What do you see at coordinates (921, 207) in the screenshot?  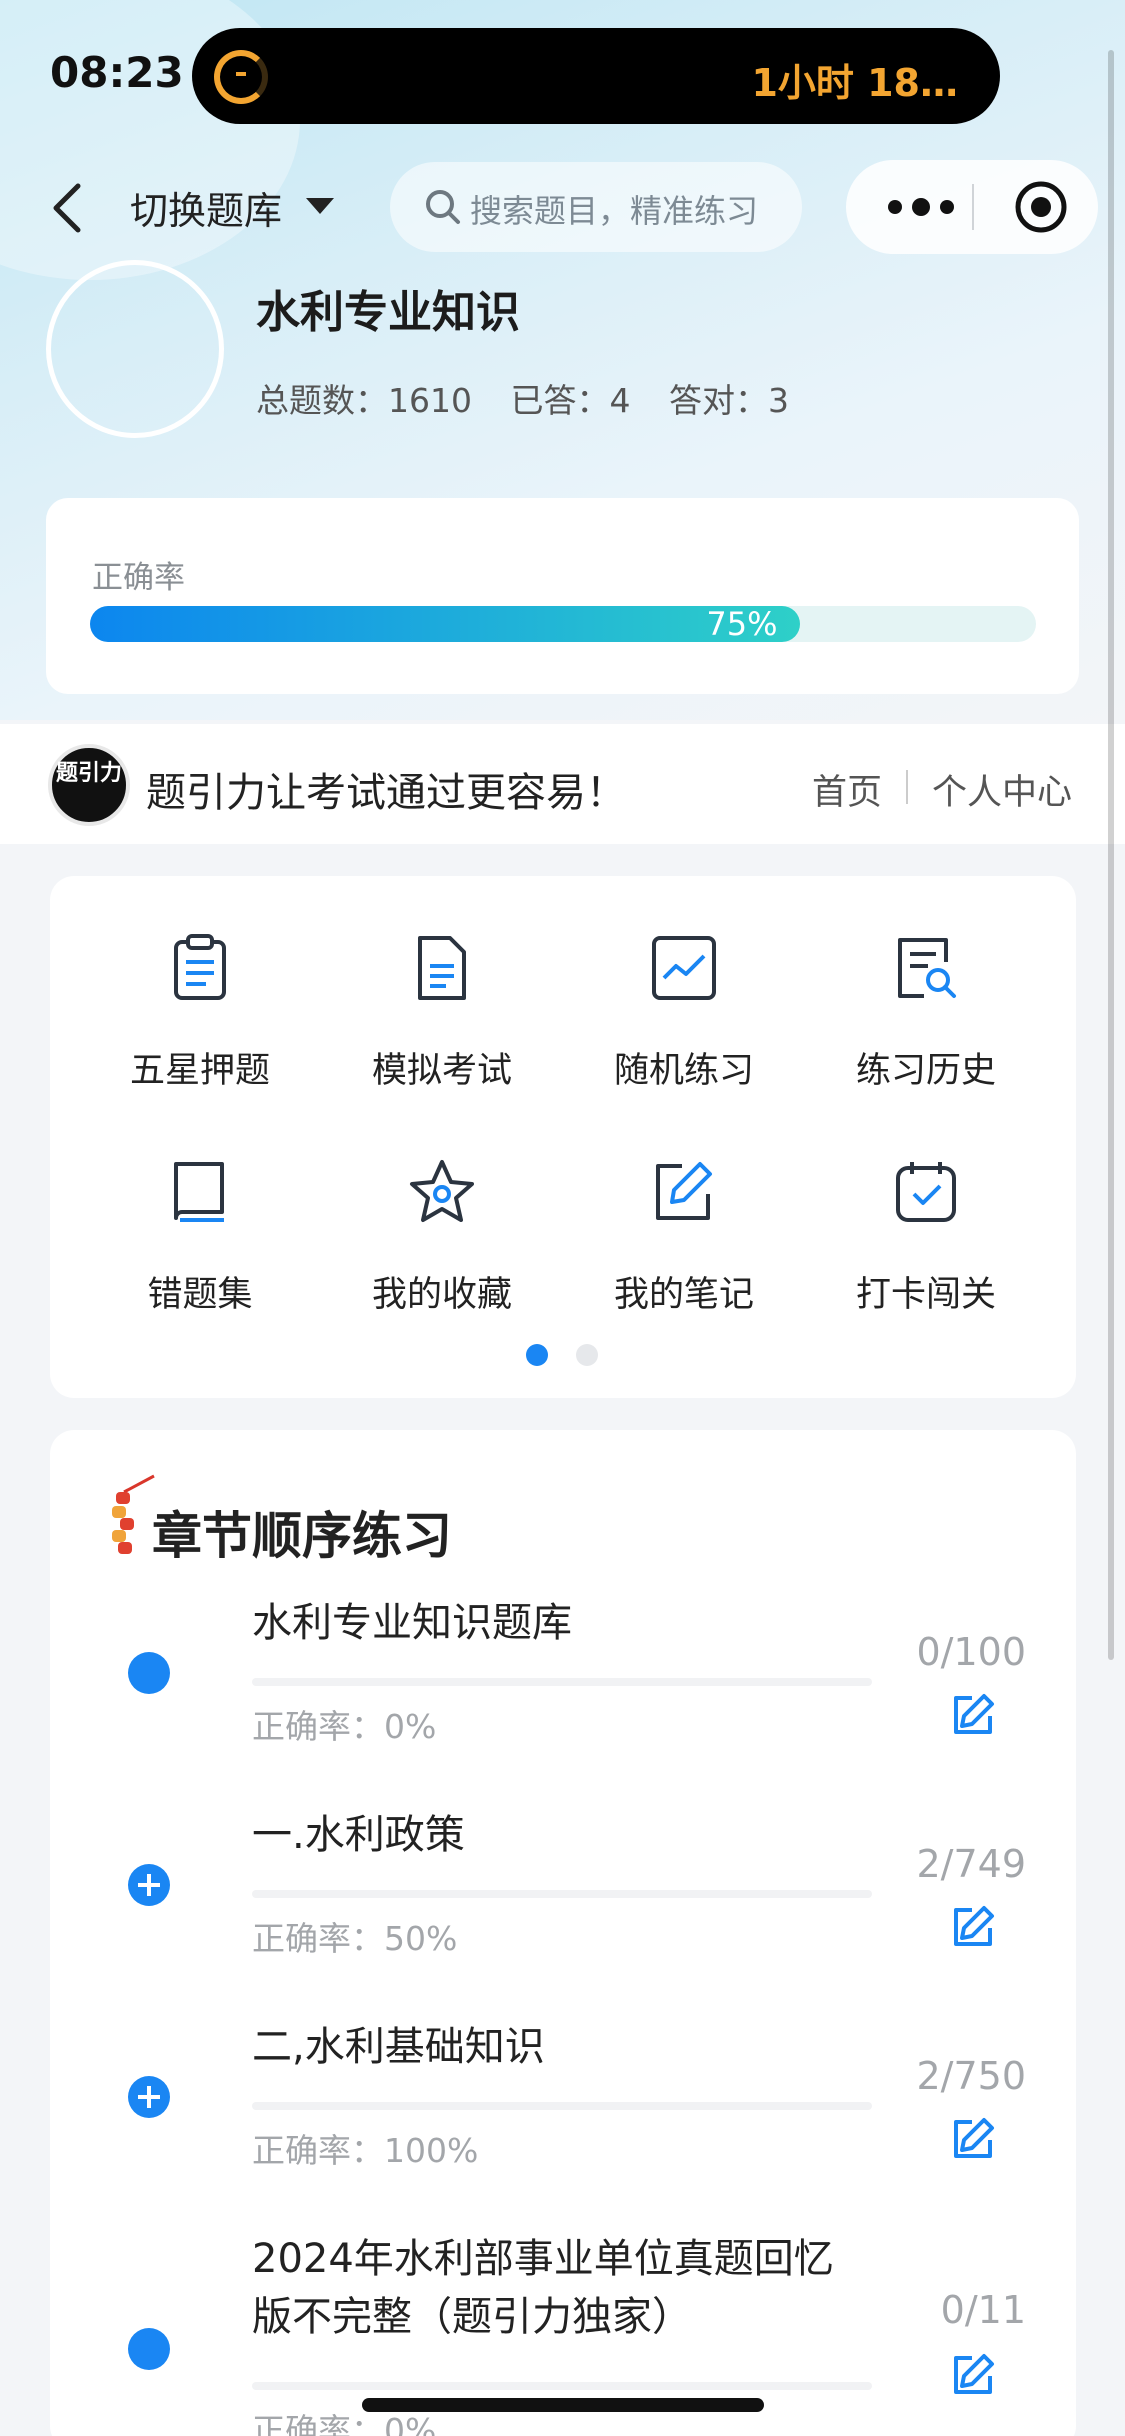 I see `more-dots-icon` at bounding box center [921, 207].